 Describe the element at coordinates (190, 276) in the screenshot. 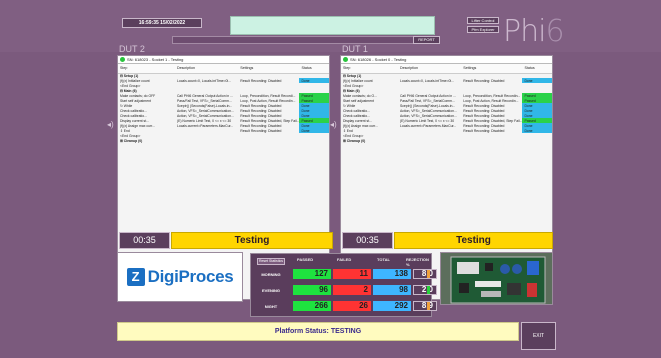

I see `digiproces-wordmark: DigiProces` at that location.